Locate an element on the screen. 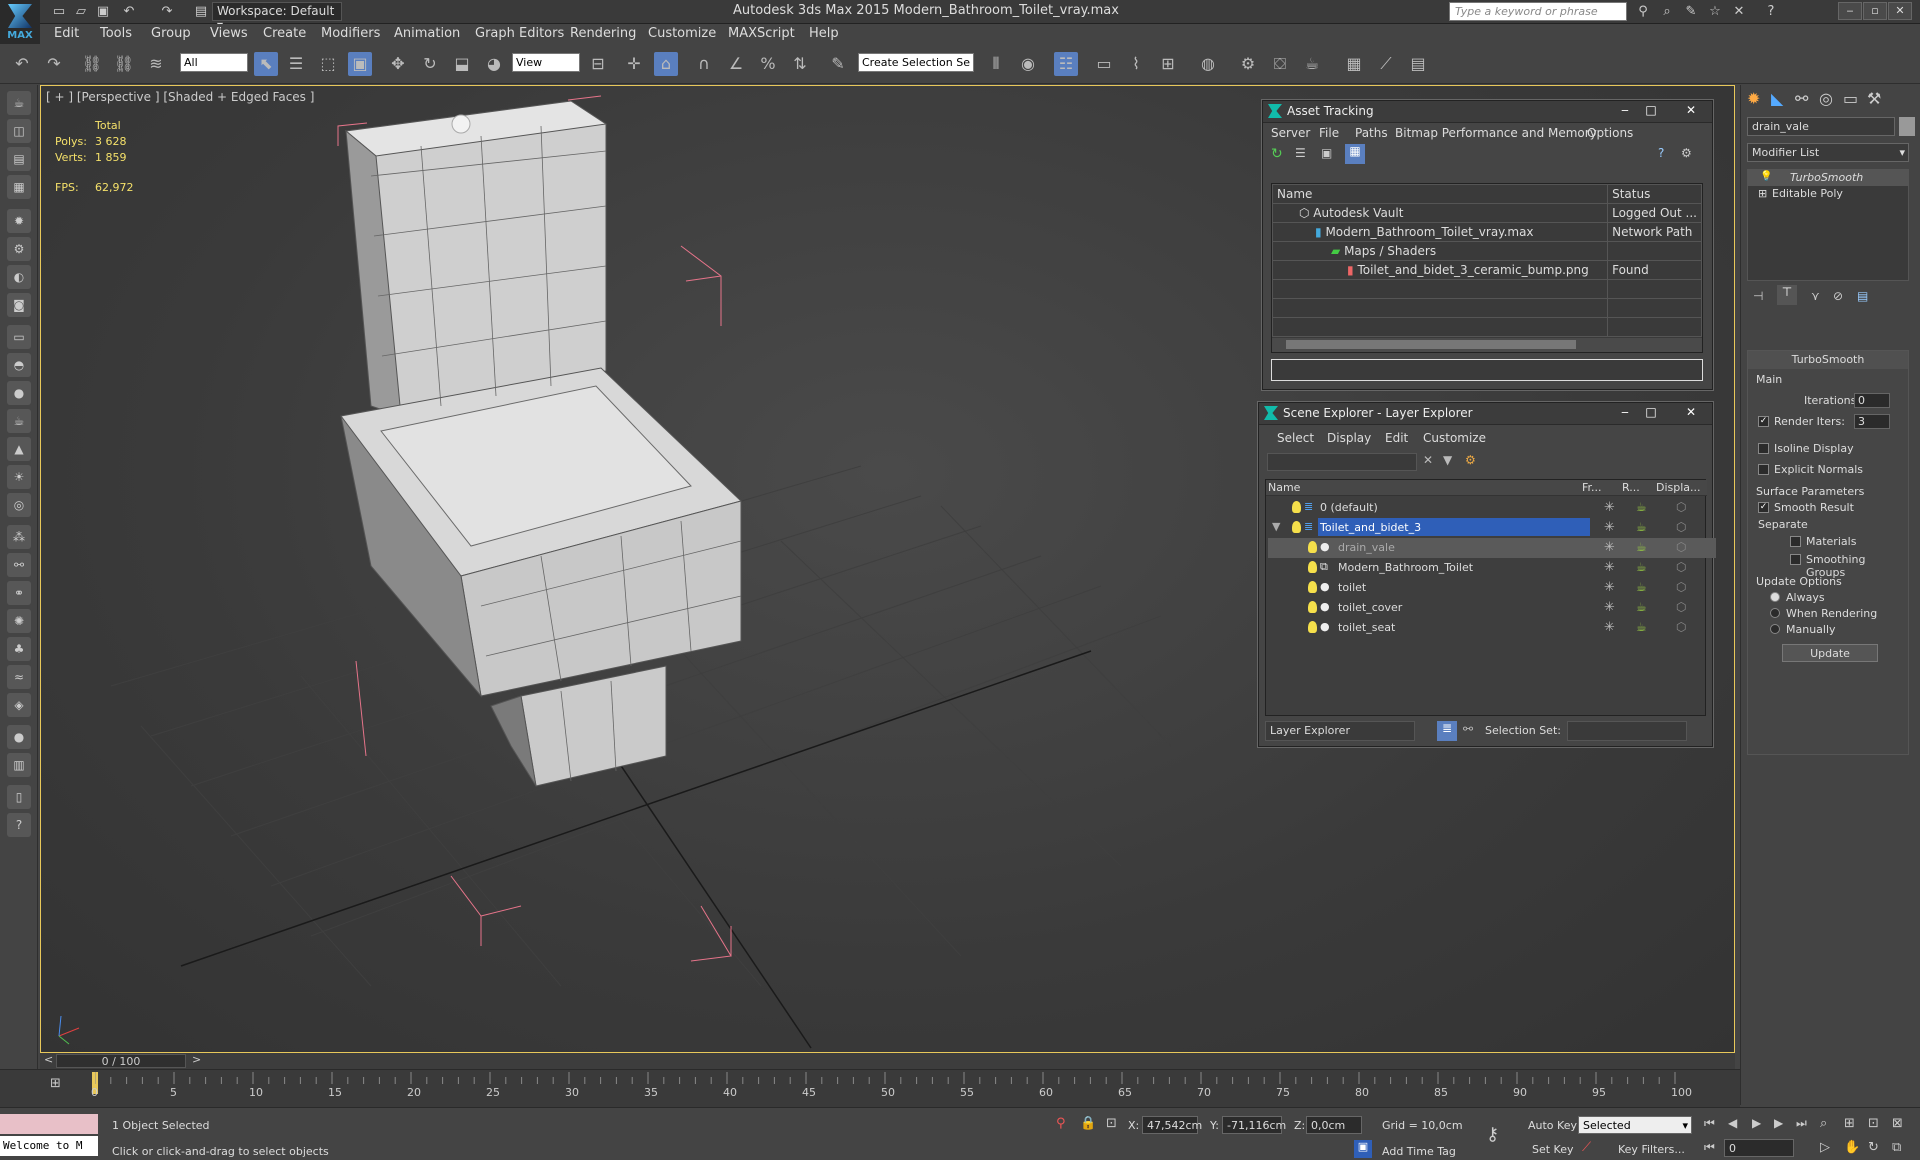 This screenshot has height=1160, width=1920. snaps-toggle-icon: ∩ is located at coordinates (704, 64).